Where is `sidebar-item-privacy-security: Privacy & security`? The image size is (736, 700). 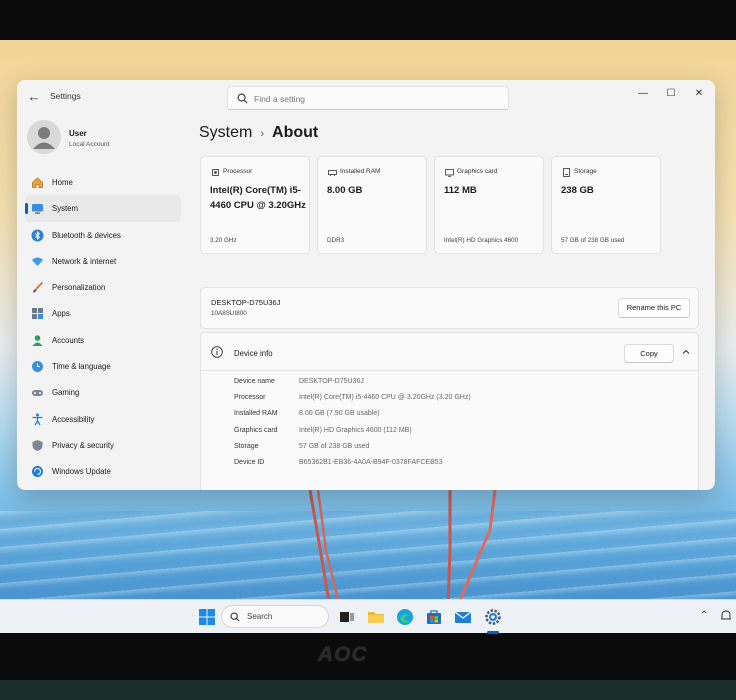 sidebar-item-privacy-security: Privacy & security is located at coordinates (103, 445).